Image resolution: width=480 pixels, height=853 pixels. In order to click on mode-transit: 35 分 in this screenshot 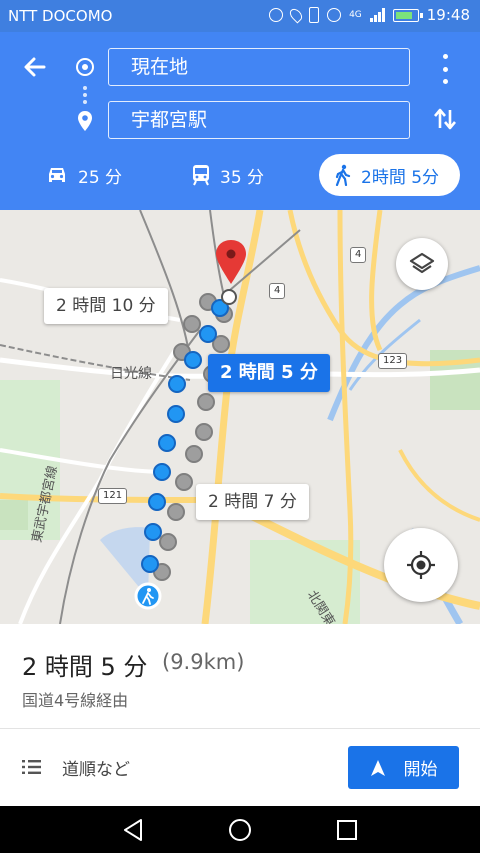, I will do `click(228, 175)`.